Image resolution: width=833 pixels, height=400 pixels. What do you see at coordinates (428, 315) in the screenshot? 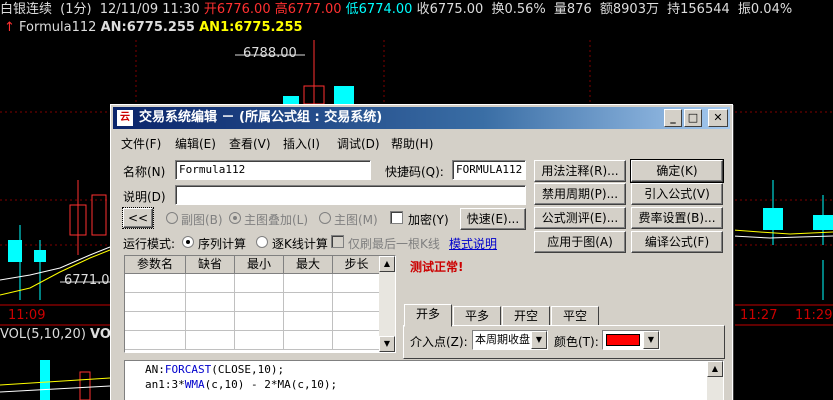
I see `tab-open-long: 开多` at bounding box center [428, 315].